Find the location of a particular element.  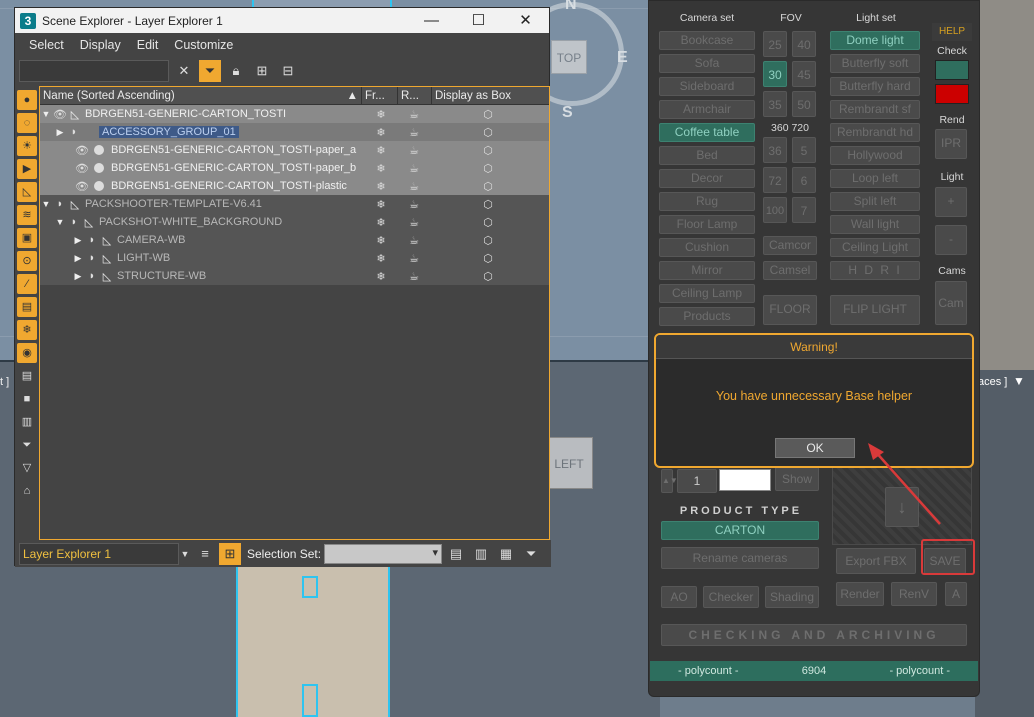

filter-funnel-2-icon: ▽ is located at coordinates (27, 468).